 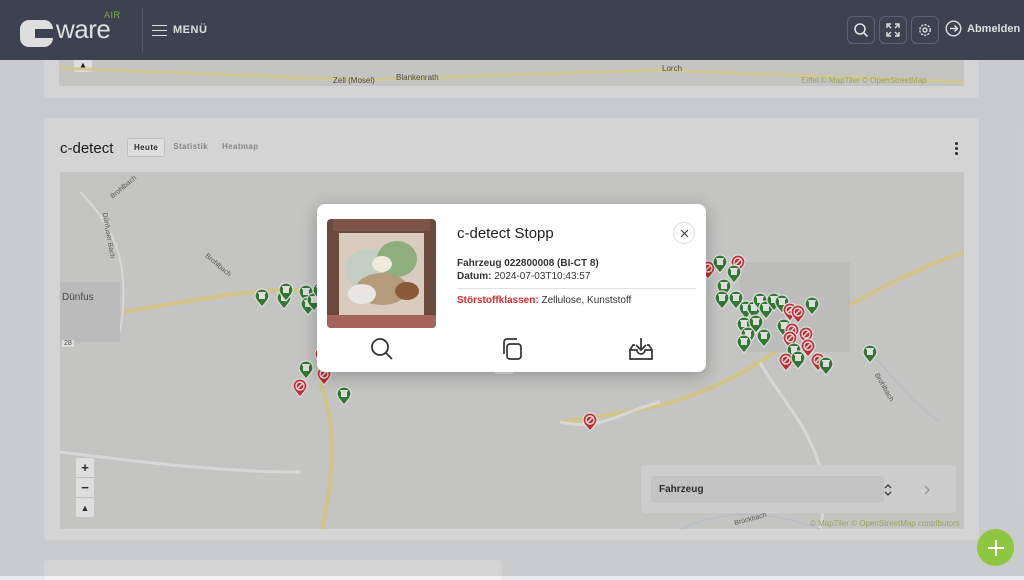 I want to click on date-row: Datum: 2024-07-03T10:43:57, so click(x=523, y=276).